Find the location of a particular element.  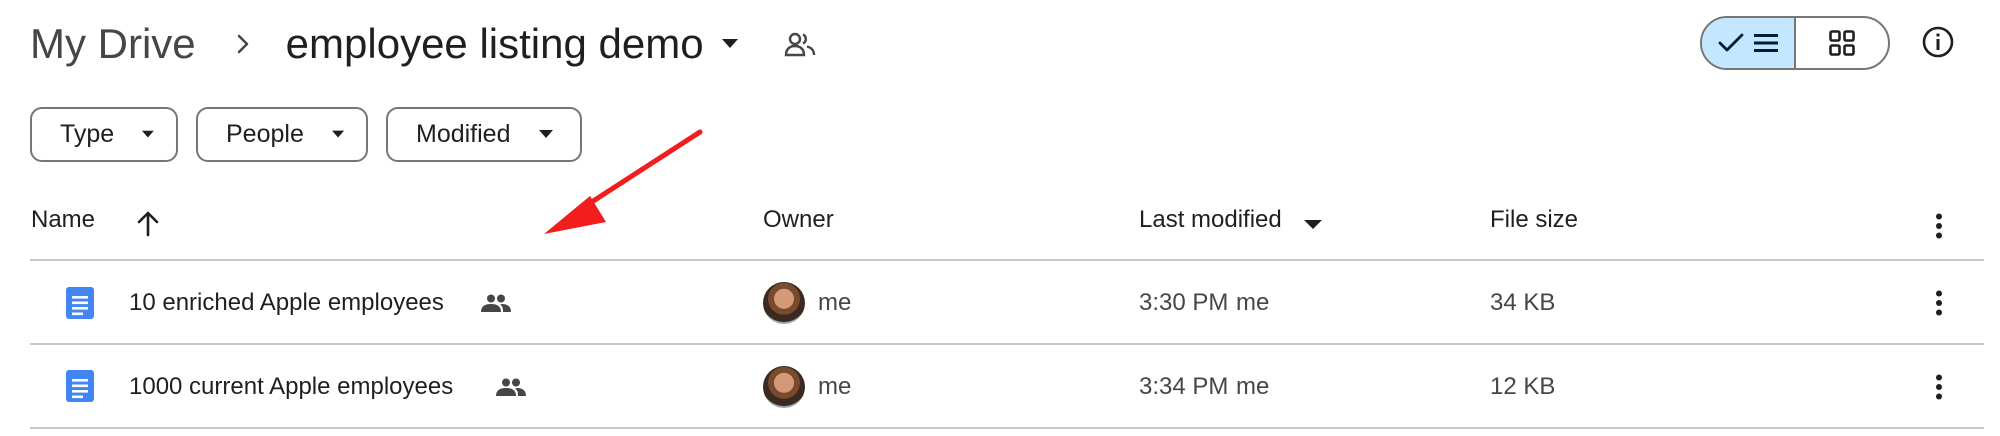

view-mode-toggle is located at coordinates (1795, 43).